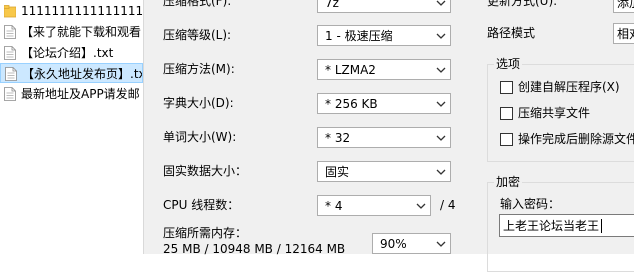 This screenshot has width=634, height=272. What do you see at coordinates (351, 104) in the screenshot?
I see `dictionary-value: * 256 KB` at bounding box center [351, 104].